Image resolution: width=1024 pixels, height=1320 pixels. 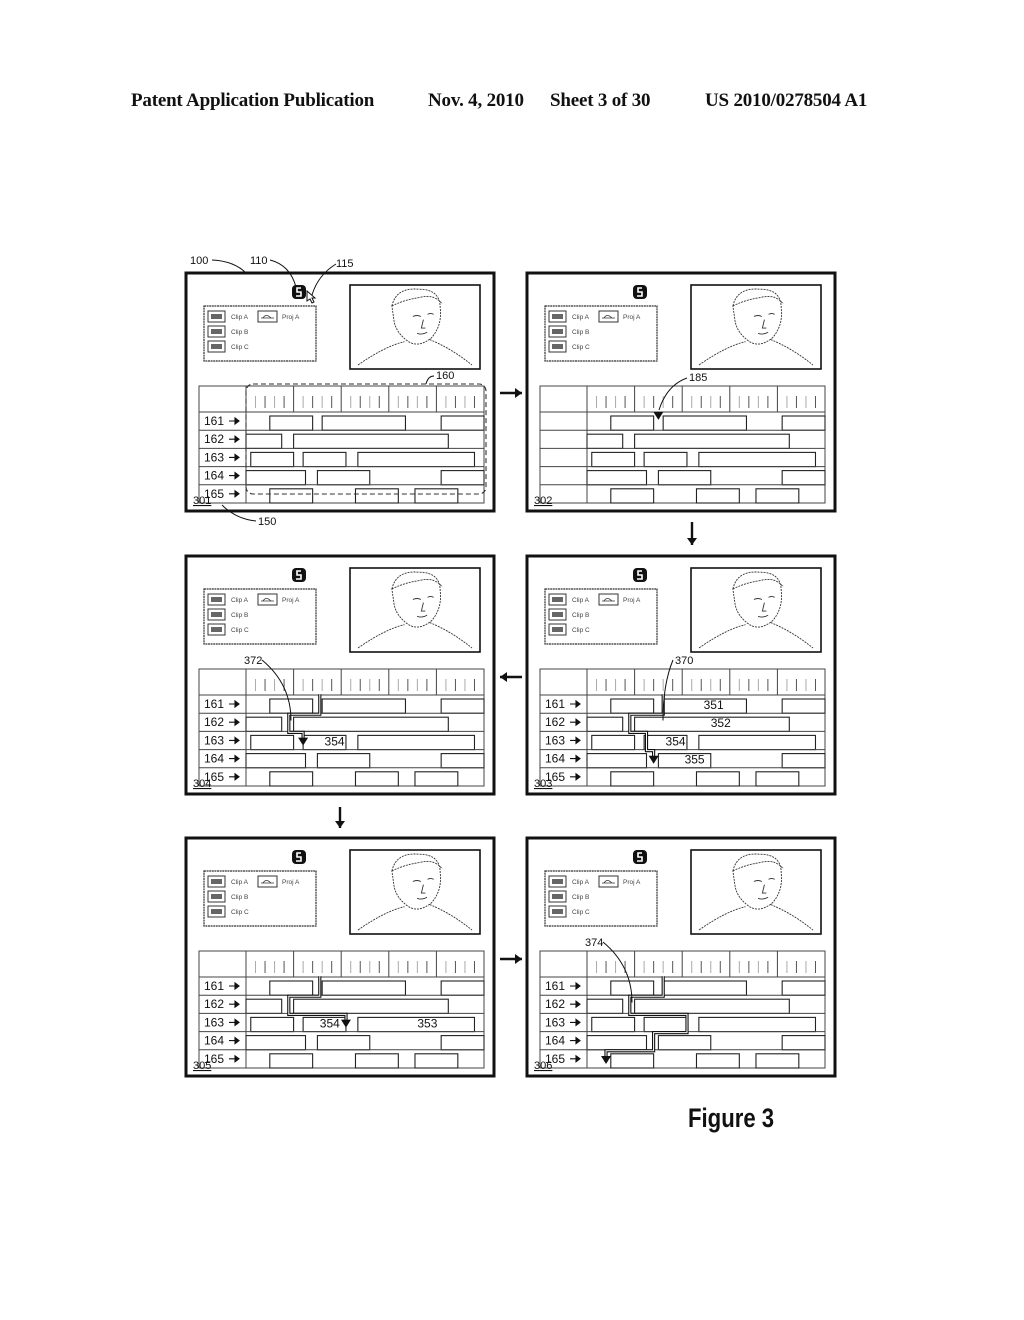 What do you see at coordinates (202, 501) in the screenshot?
I see `panel-id: 301` at bounding box center [202, 501].